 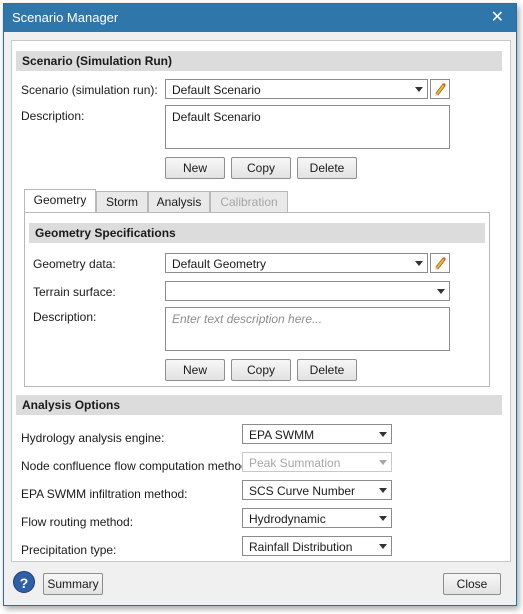 What do you see at coordinates (136, 466) in the screenshot?
I see `node-confluence-label: Node confluence flow computation method:` at bounding box center [136, 466].